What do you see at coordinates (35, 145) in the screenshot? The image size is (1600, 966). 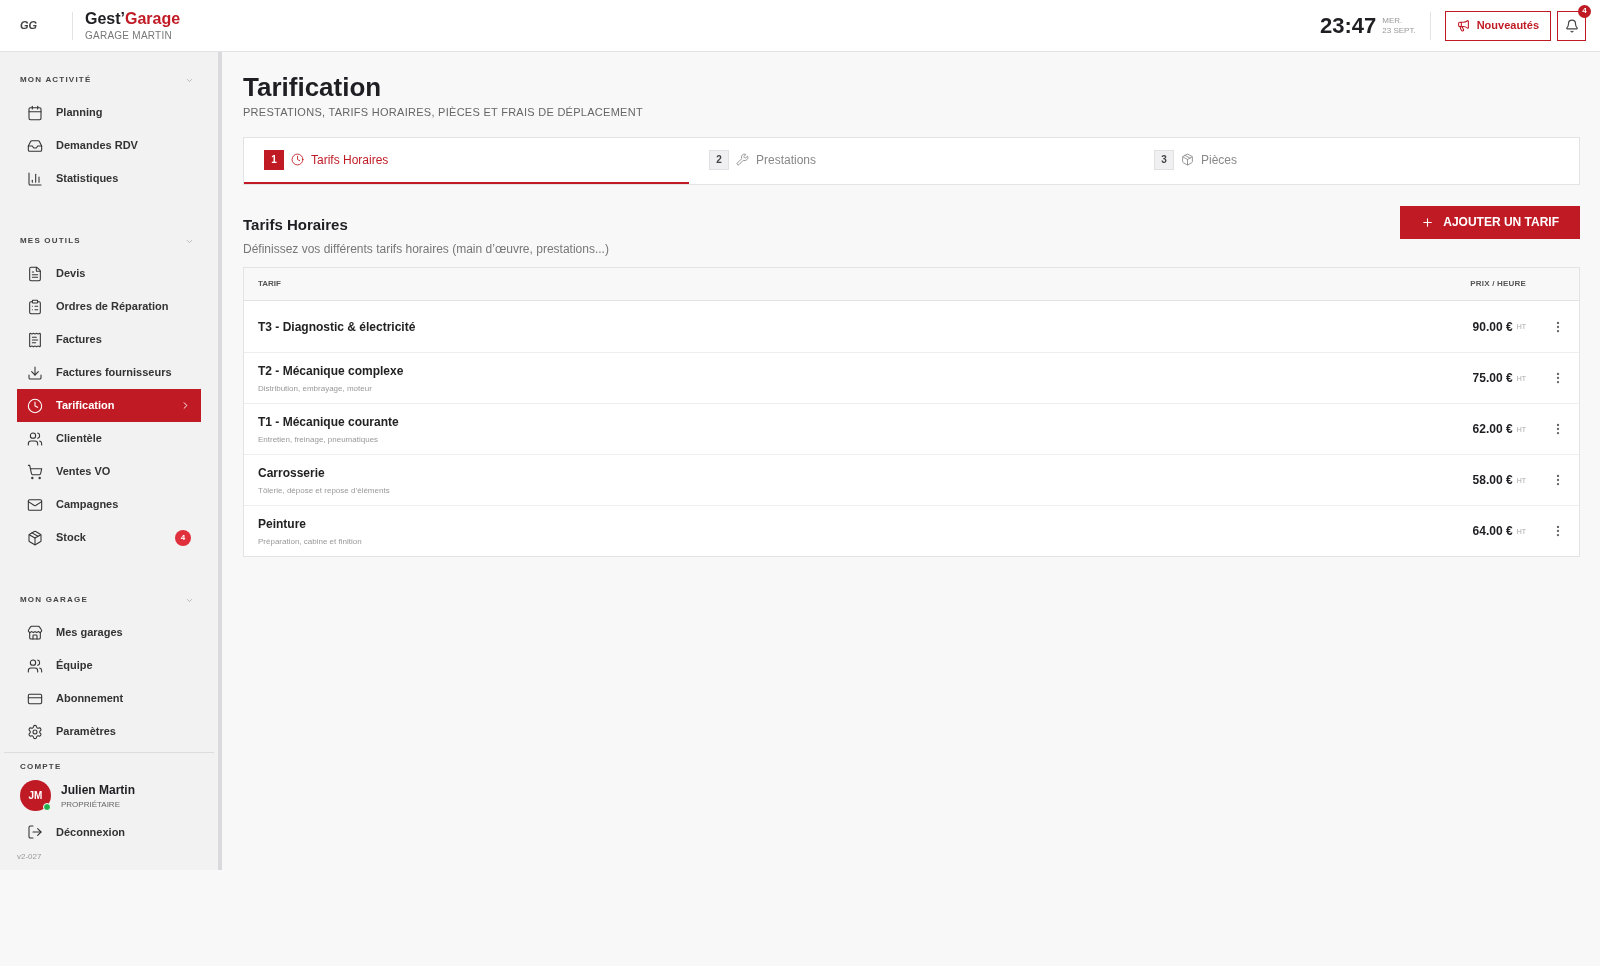 I see `inbox-icon` at bounding box center [35, 145].